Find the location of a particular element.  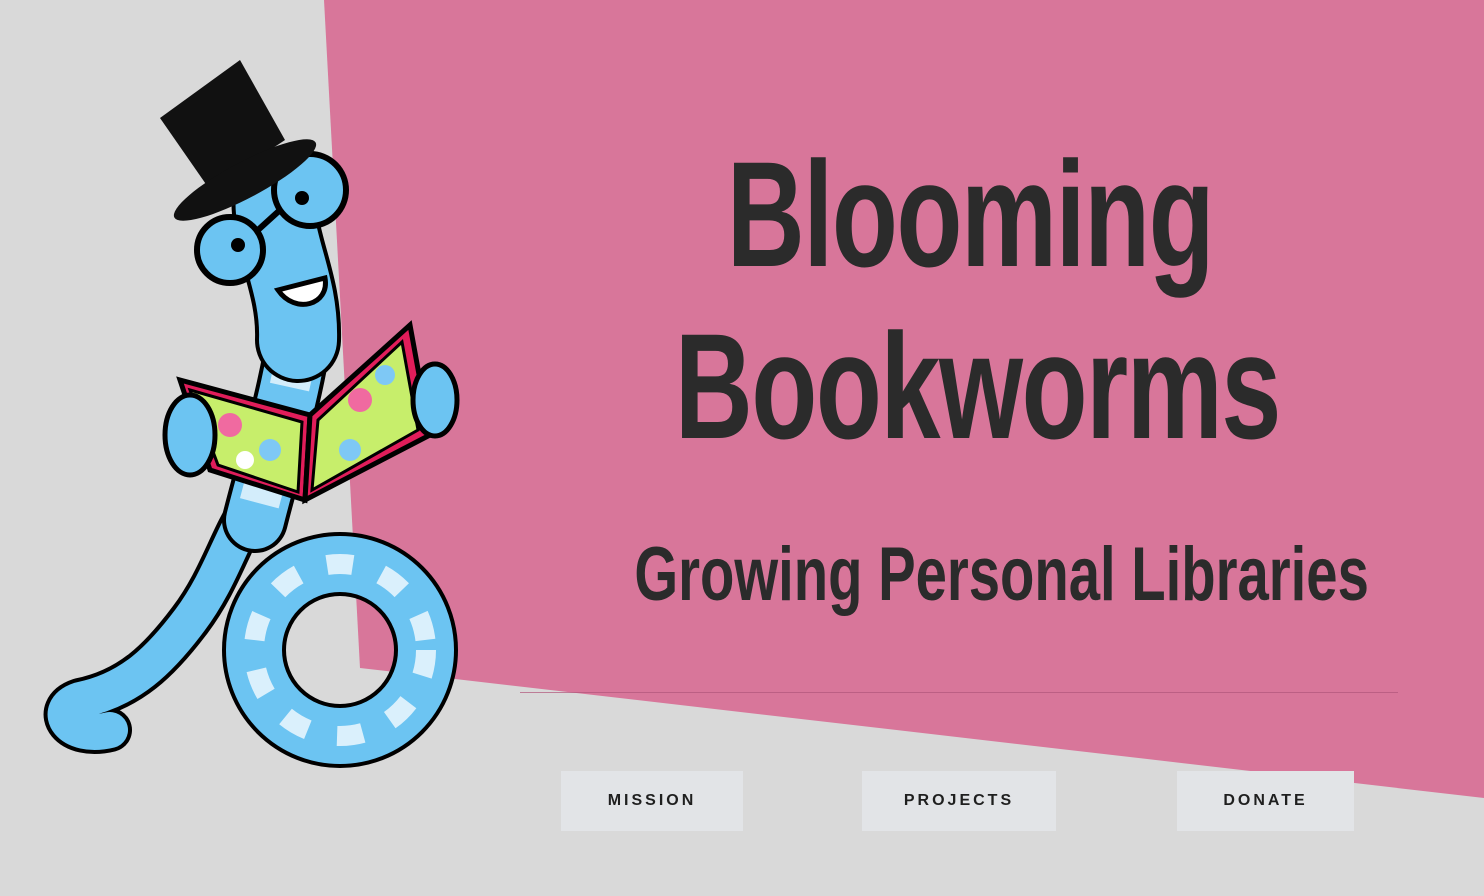

title-line-1: Blooming is located at coordinates (970, 214).